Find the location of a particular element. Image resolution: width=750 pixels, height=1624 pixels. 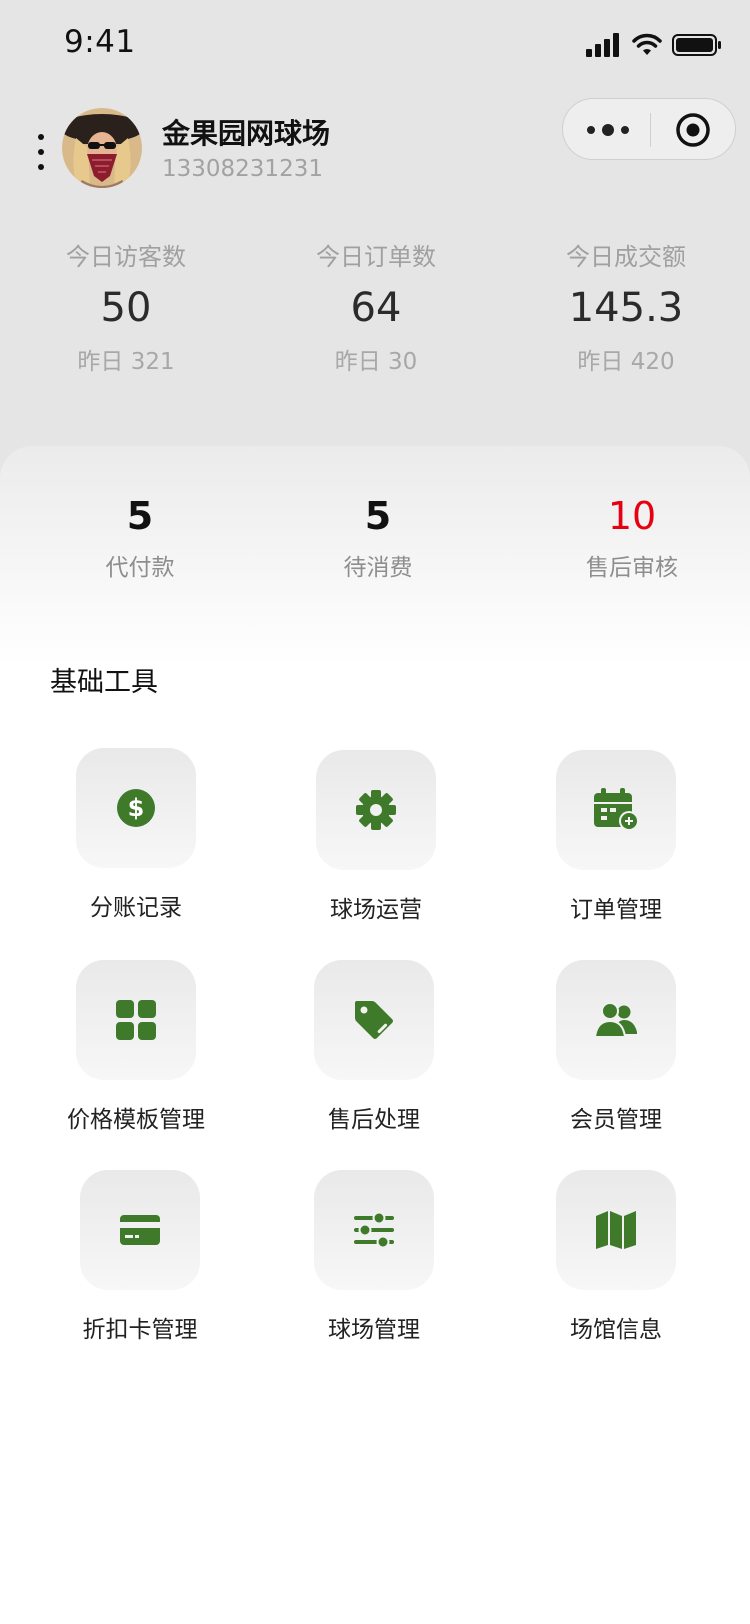

stat-turnover: 今日成交额 145.3 昨日 420 is located at coordinates (626, 309).